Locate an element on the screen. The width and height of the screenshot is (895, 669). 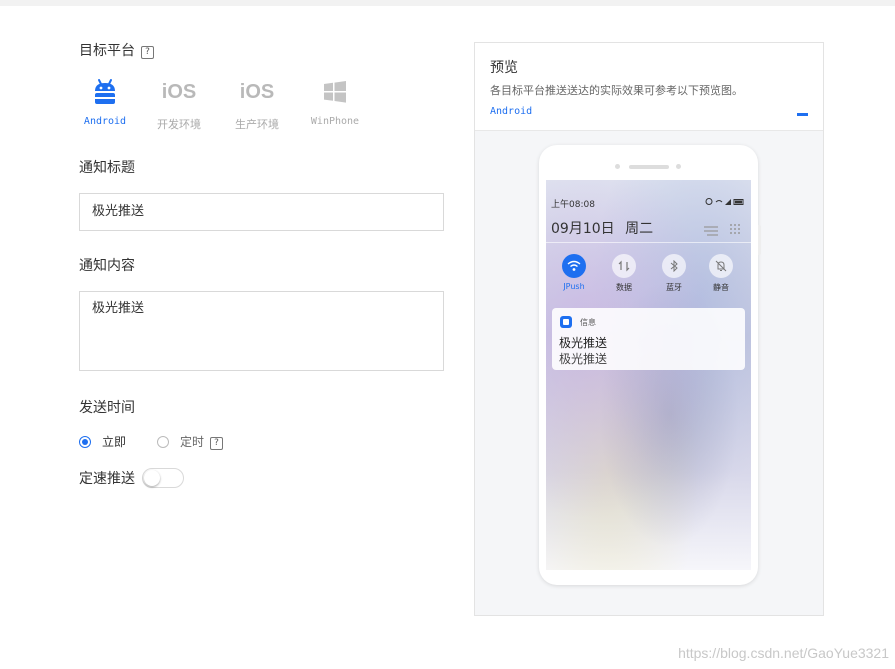
send-scheduled-text: 定时 is located at coordinates (192, 442).